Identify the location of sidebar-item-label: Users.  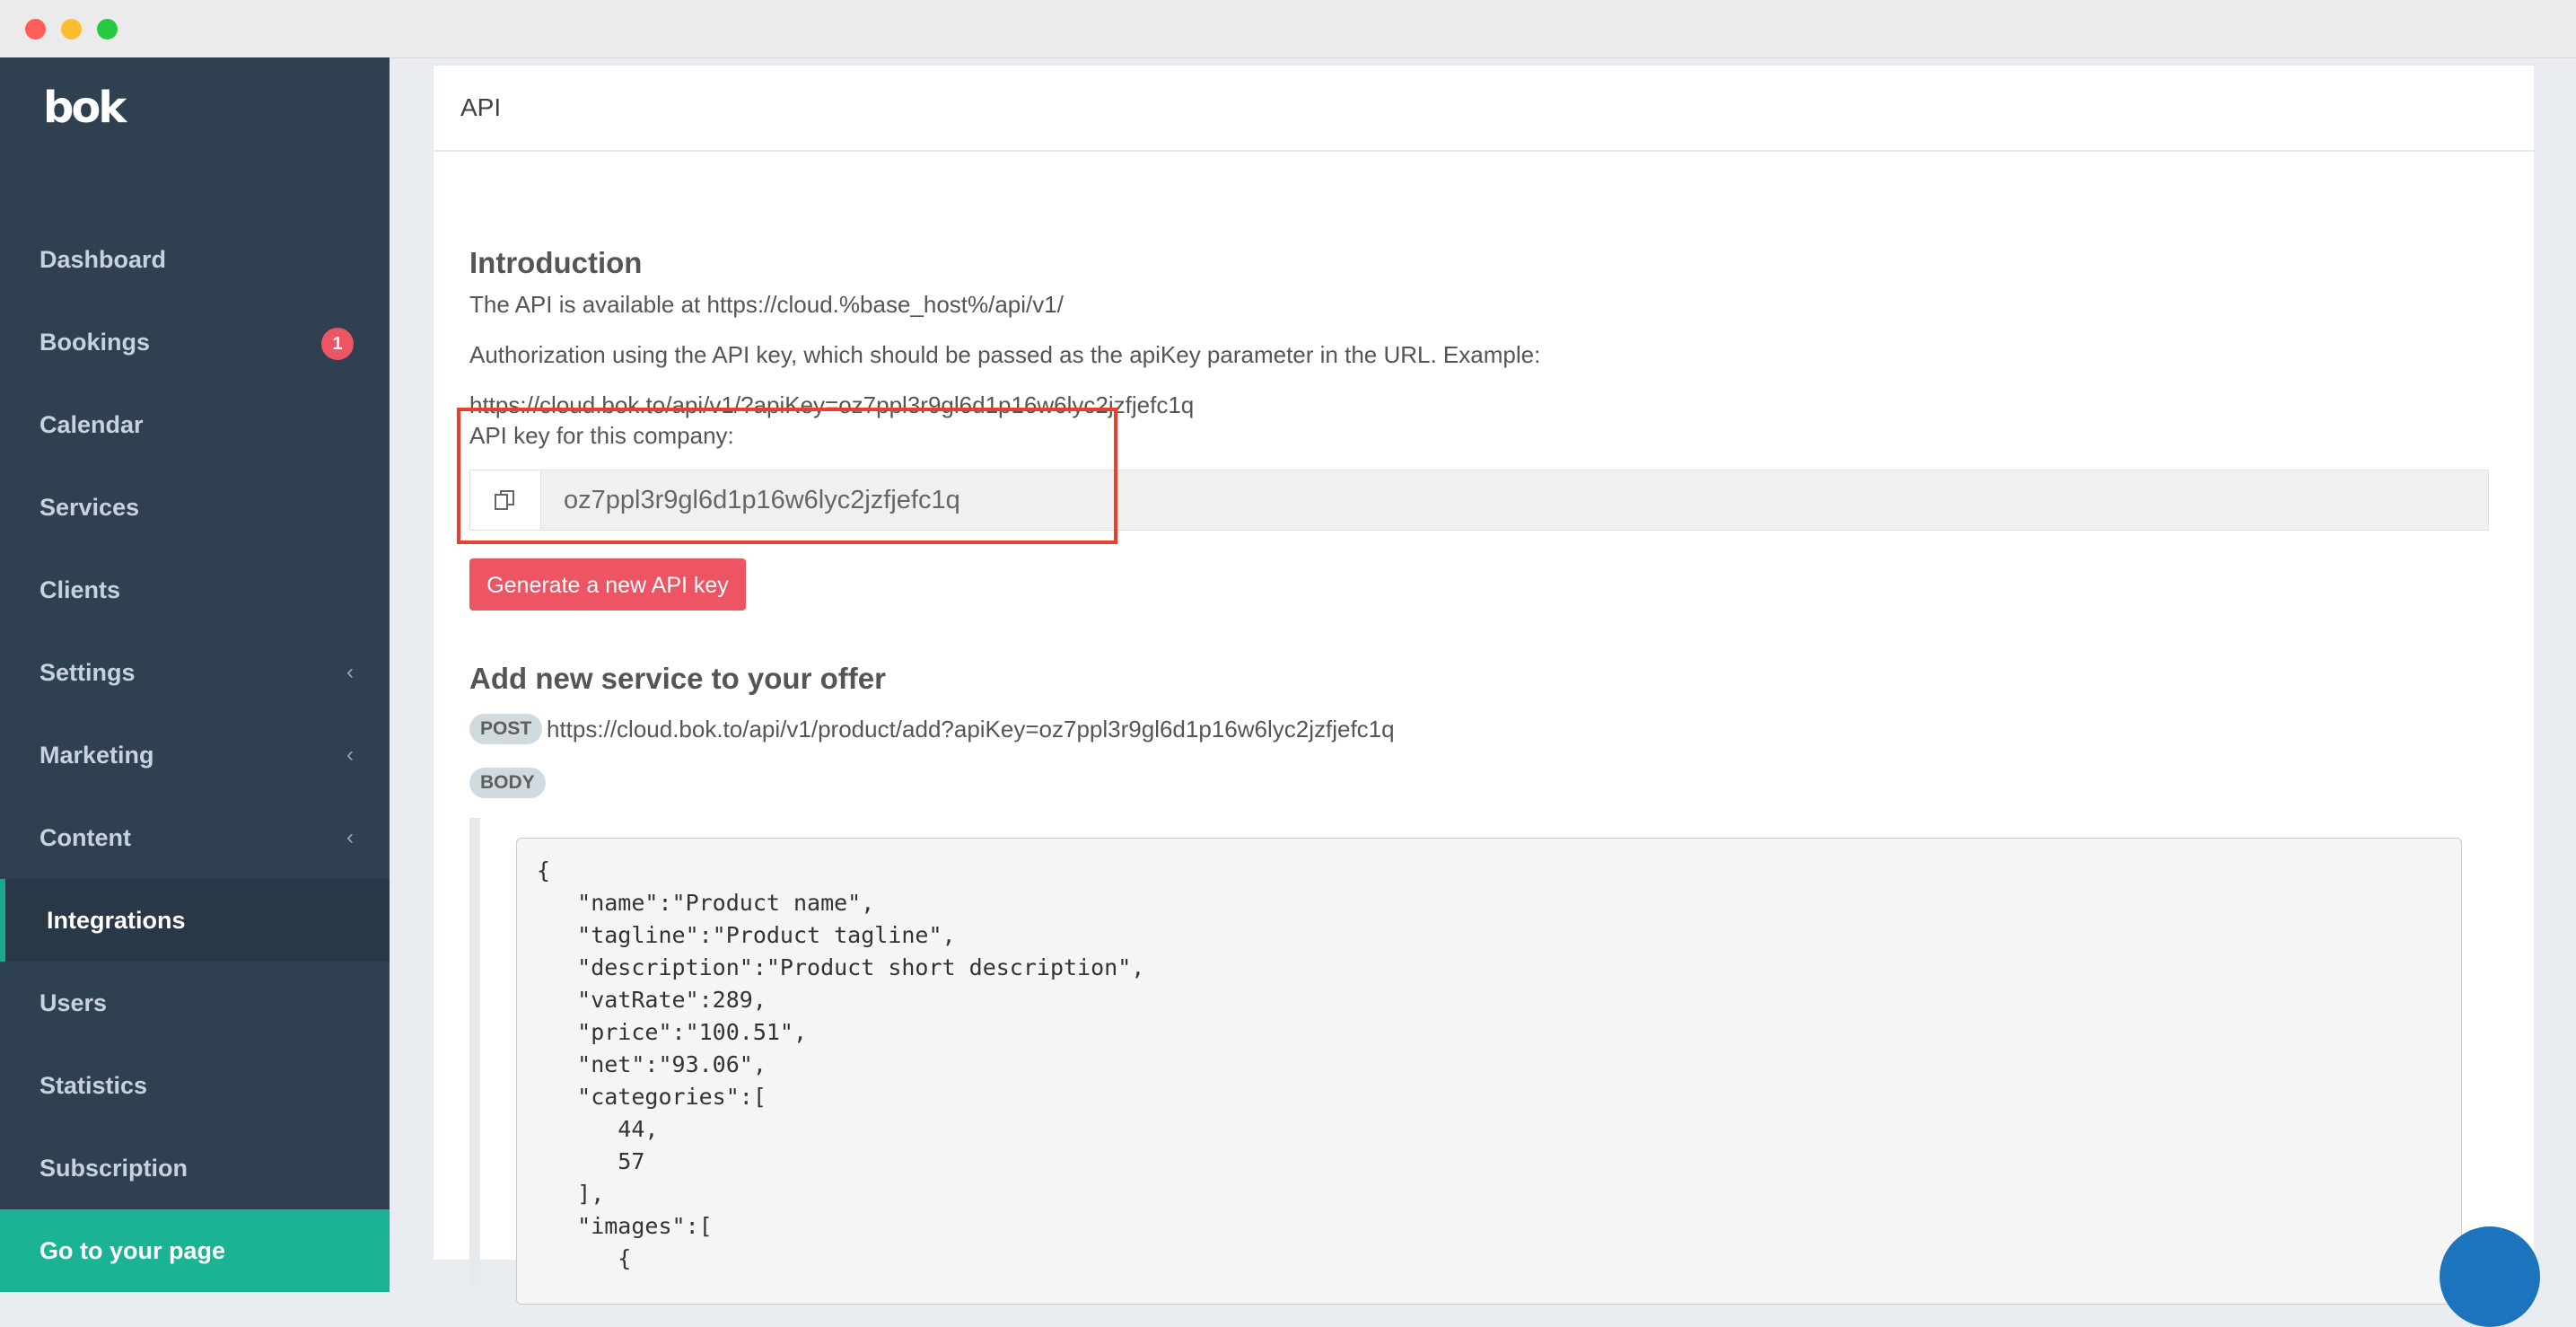
(73, 1002).